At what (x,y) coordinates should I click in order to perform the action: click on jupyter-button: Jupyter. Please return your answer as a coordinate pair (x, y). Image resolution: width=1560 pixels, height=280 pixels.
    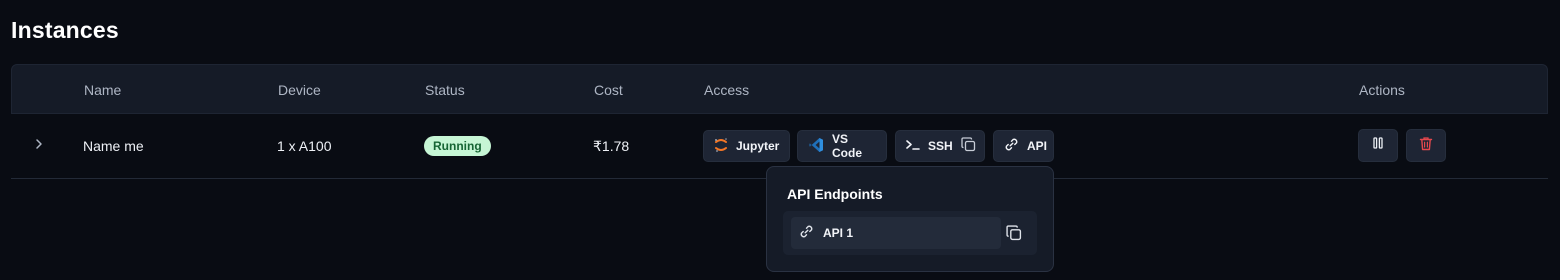
    Looking at the image, I should click on (746, 146).